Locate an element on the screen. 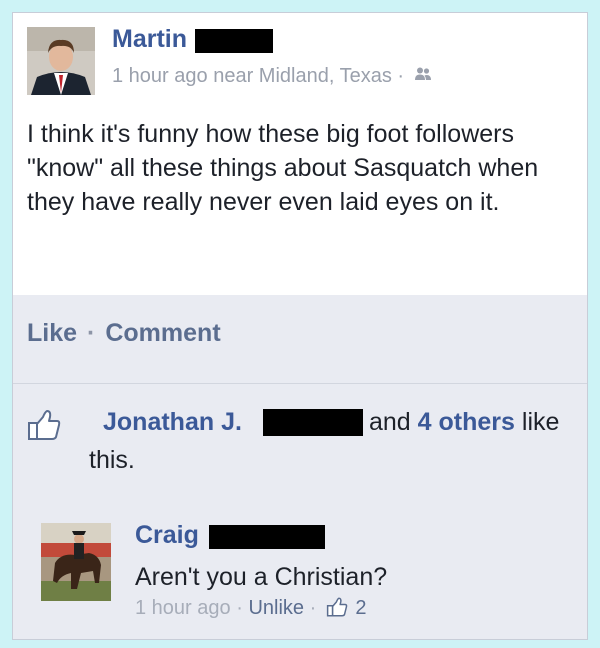 The image size is (600, 648). like-button: Like is located at coordinates (52, 333).